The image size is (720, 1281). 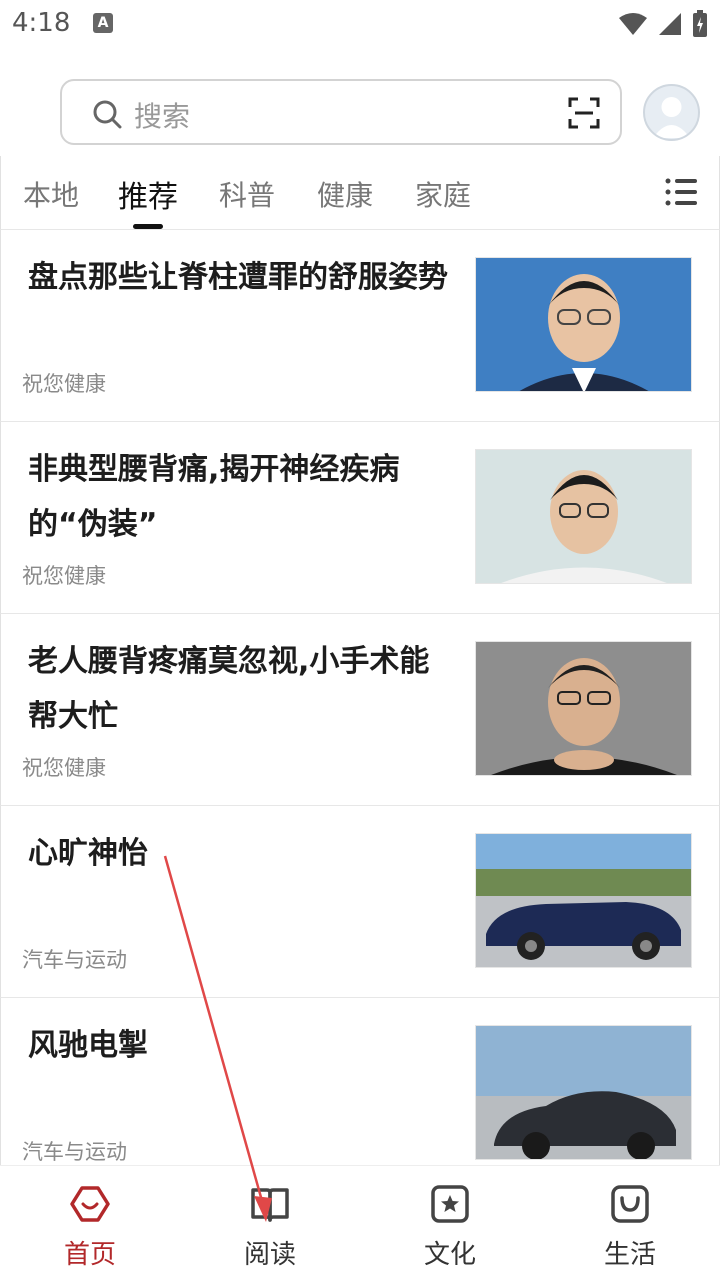 I want to click on scan-icon, so click(x=584, y=113).